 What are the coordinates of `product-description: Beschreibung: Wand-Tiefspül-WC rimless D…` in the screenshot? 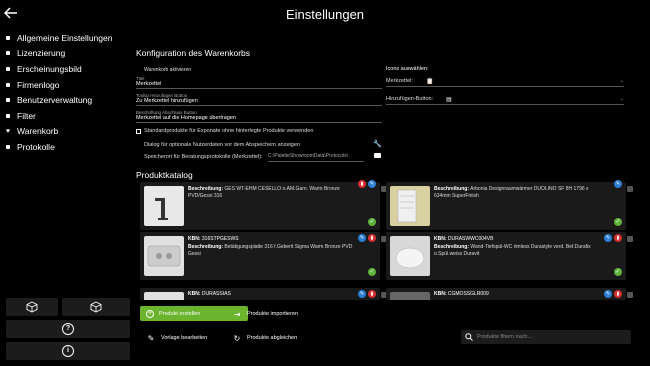 It's located at (512, 250).